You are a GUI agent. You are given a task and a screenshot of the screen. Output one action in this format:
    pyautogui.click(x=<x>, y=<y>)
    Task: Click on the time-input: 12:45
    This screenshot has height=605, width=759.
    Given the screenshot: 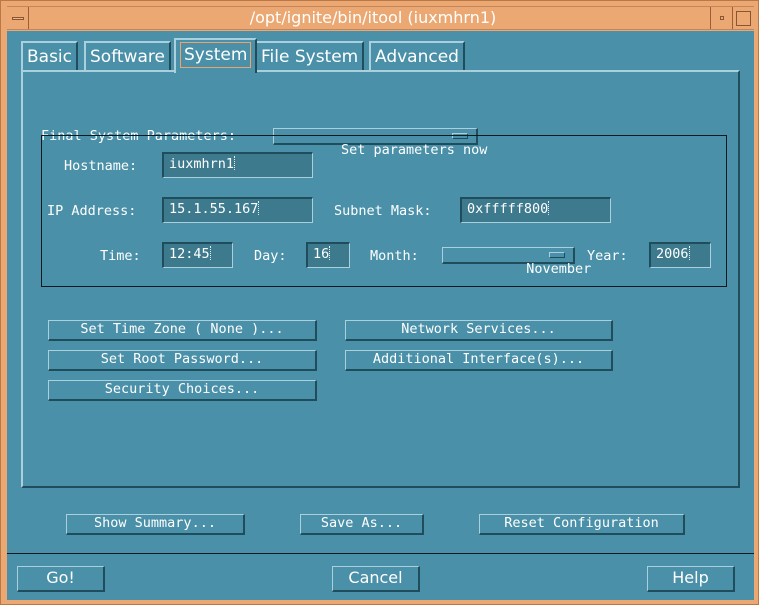 What is the action you would take?
    pyautogui.click(x=197, y=255)
    